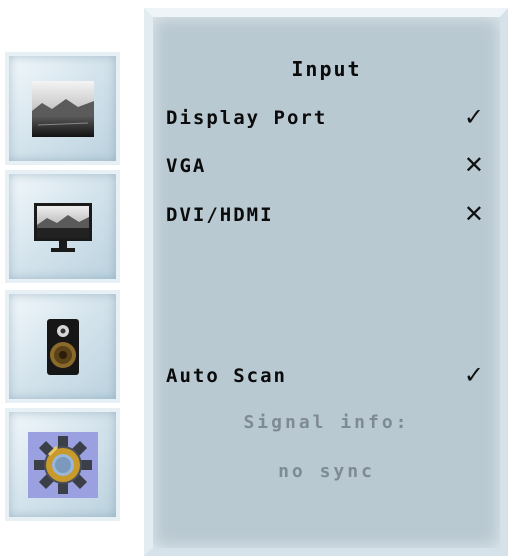 The image size is (510, 557). I want to click on option-dvi-hdmi: DVI/HDMI ✕, so click(325, 217).